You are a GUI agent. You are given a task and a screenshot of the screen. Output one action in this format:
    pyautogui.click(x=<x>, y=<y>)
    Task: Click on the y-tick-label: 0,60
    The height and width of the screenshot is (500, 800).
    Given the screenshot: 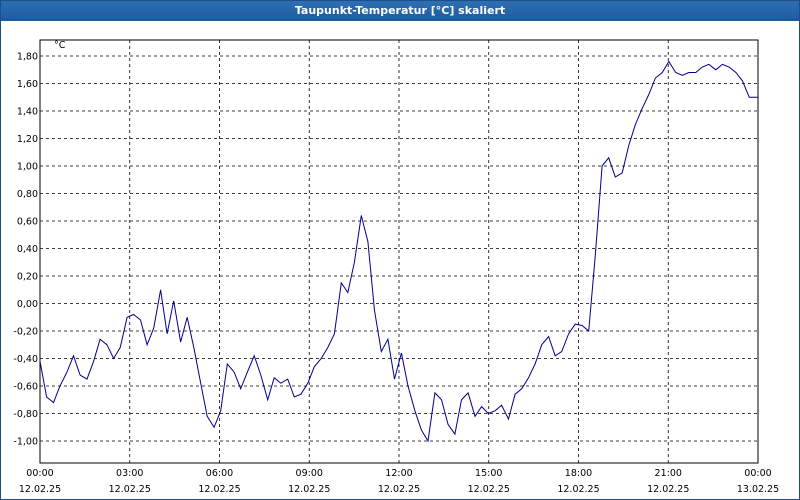 What is the action you would take?
    pyautogui.click(x=27, y=222)
    